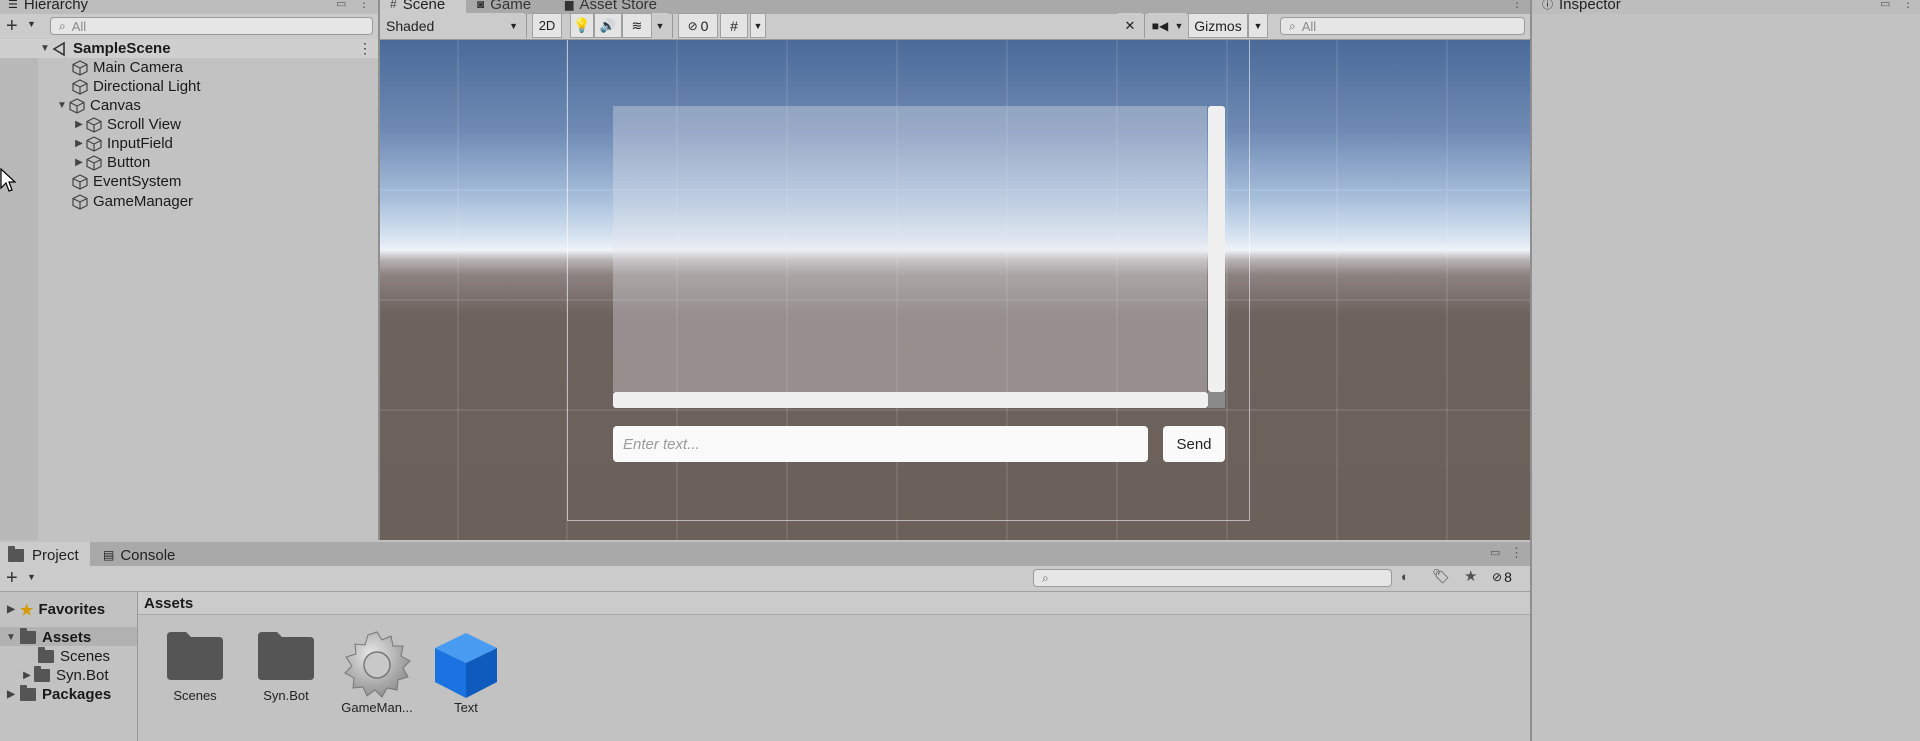 This screenshot has width=1920, height=741. Describe the element at coordinates (74, 656) in the screenshot. I see `tree-item-scenes: Scenes` at that location.